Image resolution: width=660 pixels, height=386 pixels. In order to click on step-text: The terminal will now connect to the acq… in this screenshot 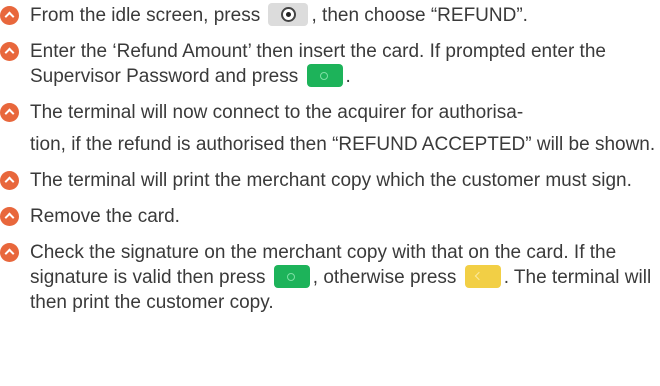, I will do `click(277, 112)`.